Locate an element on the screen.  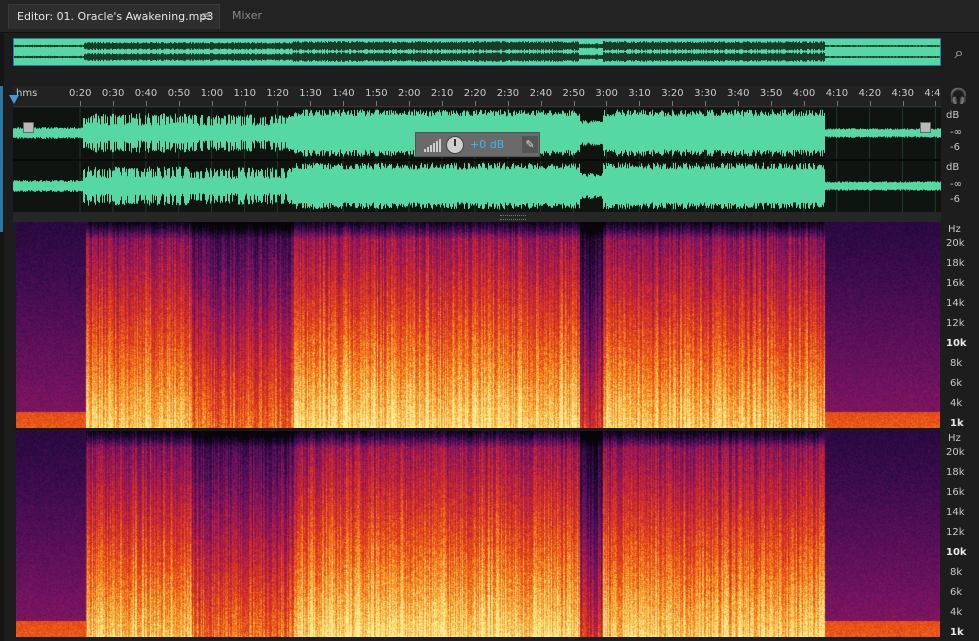
hud-volume-control: +0 dB ✎ is located at coordinates (477, 144).